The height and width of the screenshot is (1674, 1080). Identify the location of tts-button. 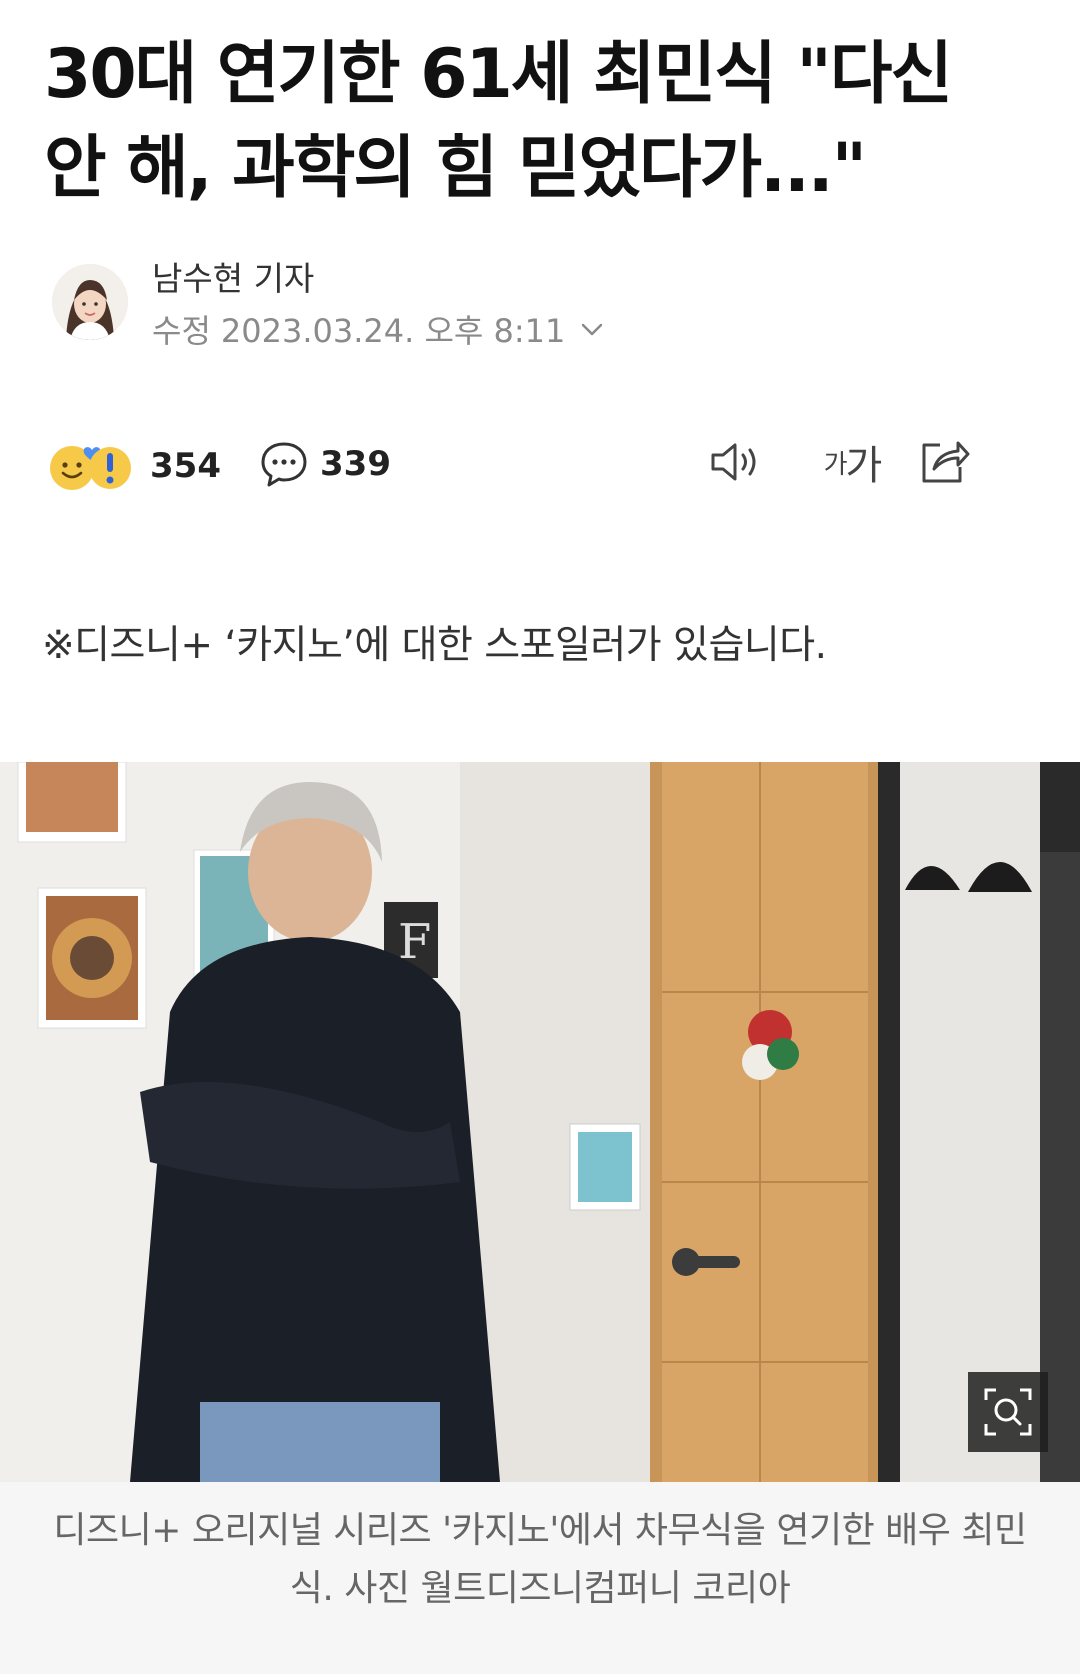
(736, 462).